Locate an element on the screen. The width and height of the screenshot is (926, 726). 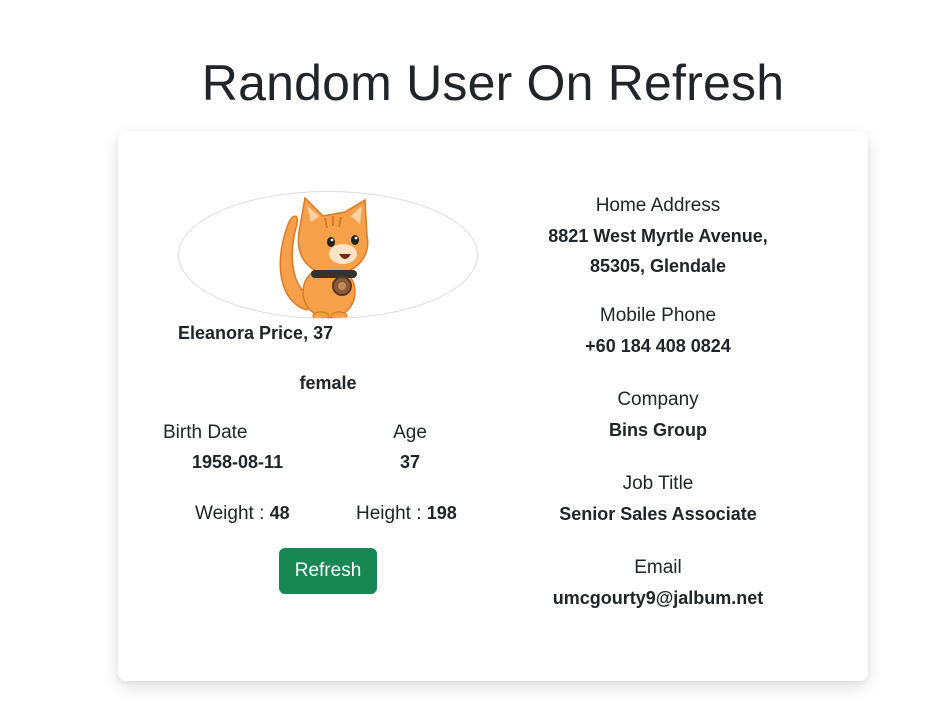
refresh-button: Refresh is located at coordinates (328, 571).